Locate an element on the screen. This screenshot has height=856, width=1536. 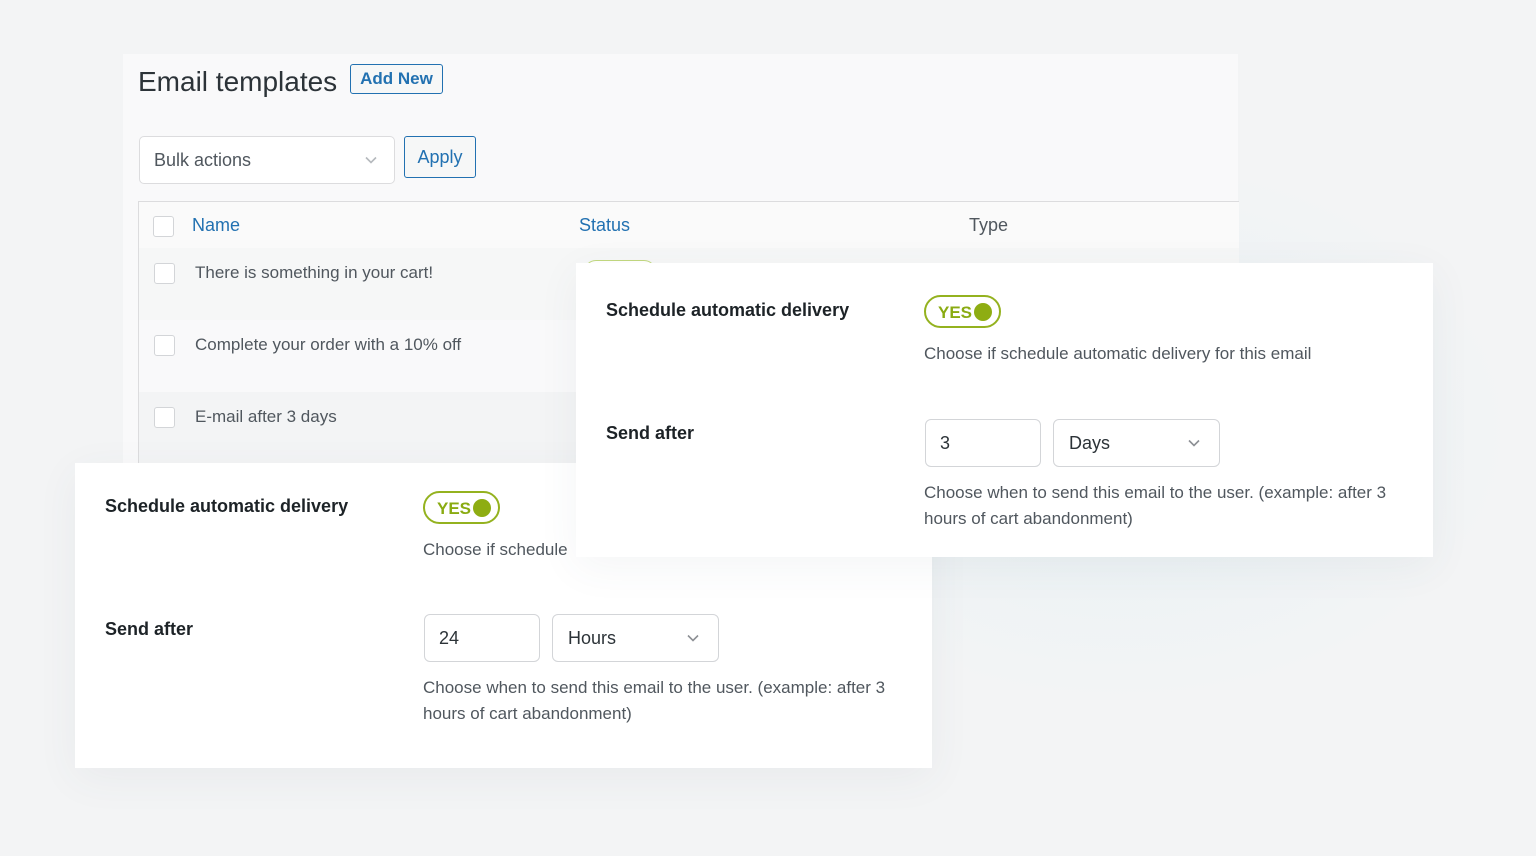
table-header: Name Status Type is located at coordinates (688, 225).